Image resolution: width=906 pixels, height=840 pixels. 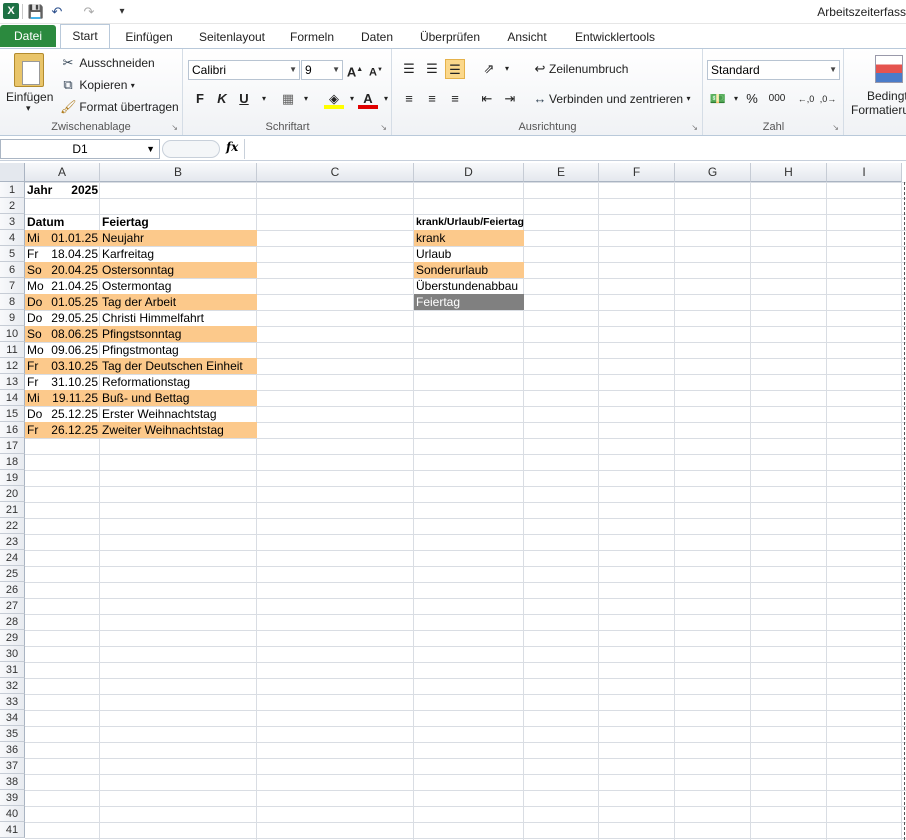 I want to click on holiday-date: 21.04.25, so click(x=62, y=286).